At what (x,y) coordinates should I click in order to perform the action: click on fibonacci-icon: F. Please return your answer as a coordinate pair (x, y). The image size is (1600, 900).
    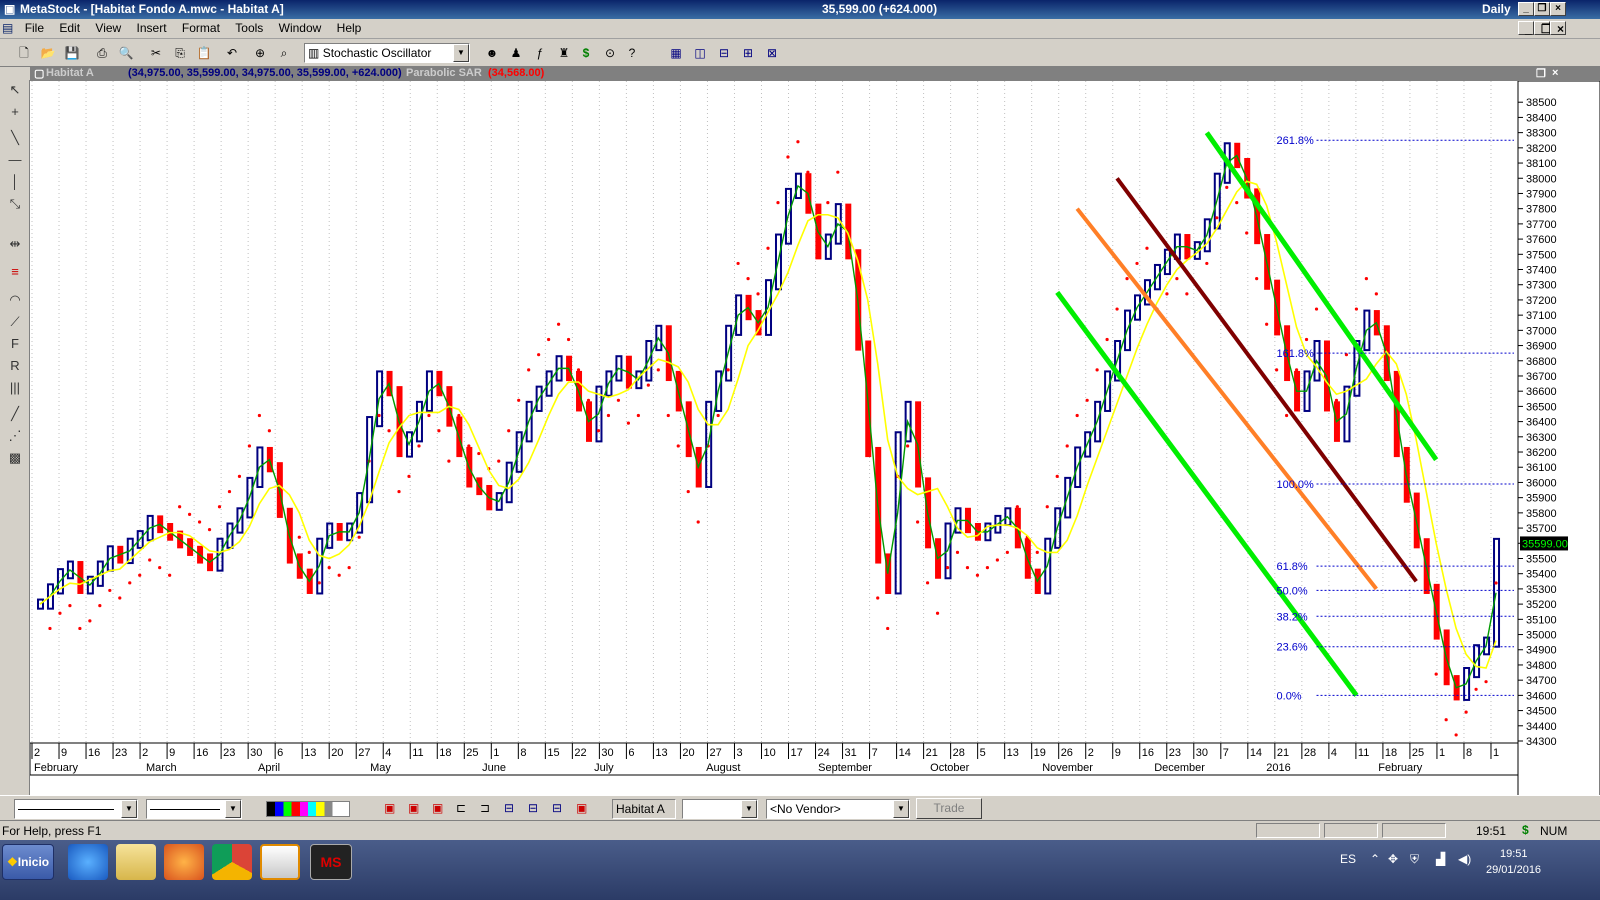
    Looking at the image, I should click on (15, 344).